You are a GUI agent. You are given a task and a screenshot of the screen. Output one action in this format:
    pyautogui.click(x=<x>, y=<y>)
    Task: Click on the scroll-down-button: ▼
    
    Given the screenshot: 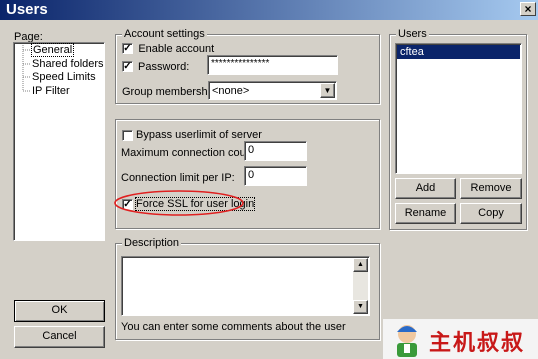 What is the action you would take?
    pyautogui.click(x=360, y=307)
    